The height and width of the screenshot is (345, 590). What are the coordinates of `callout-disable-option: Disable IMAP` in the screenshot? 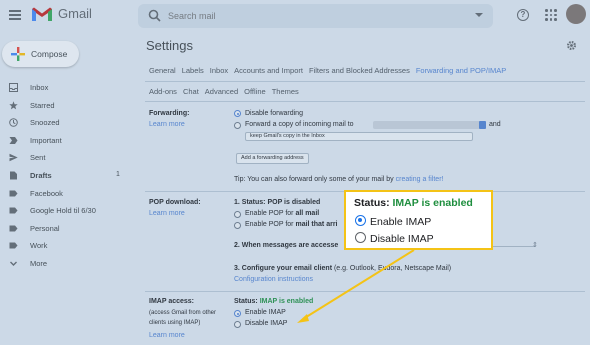 It's located at (394, 238).